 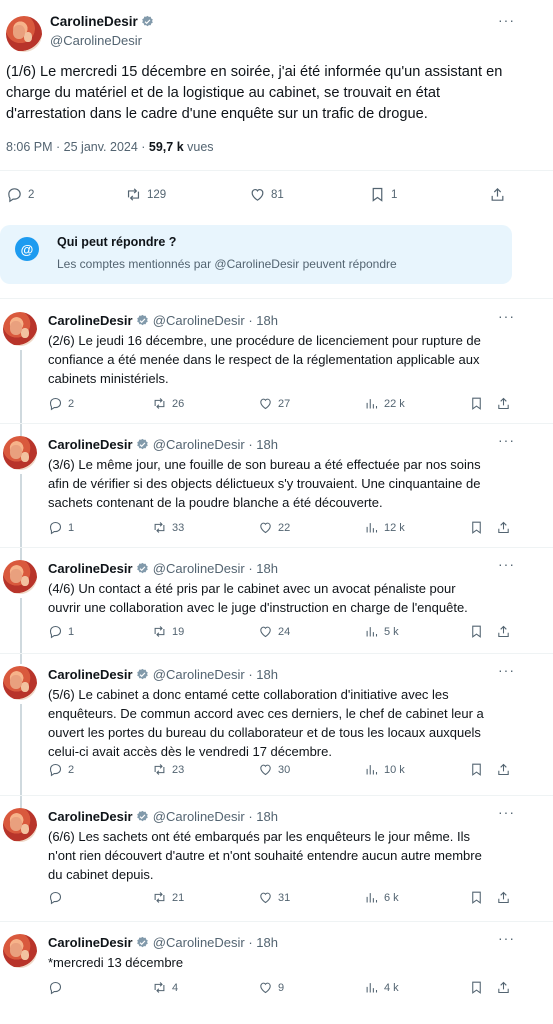 I want to click on like-button: 81, so click(x=266, y=194).